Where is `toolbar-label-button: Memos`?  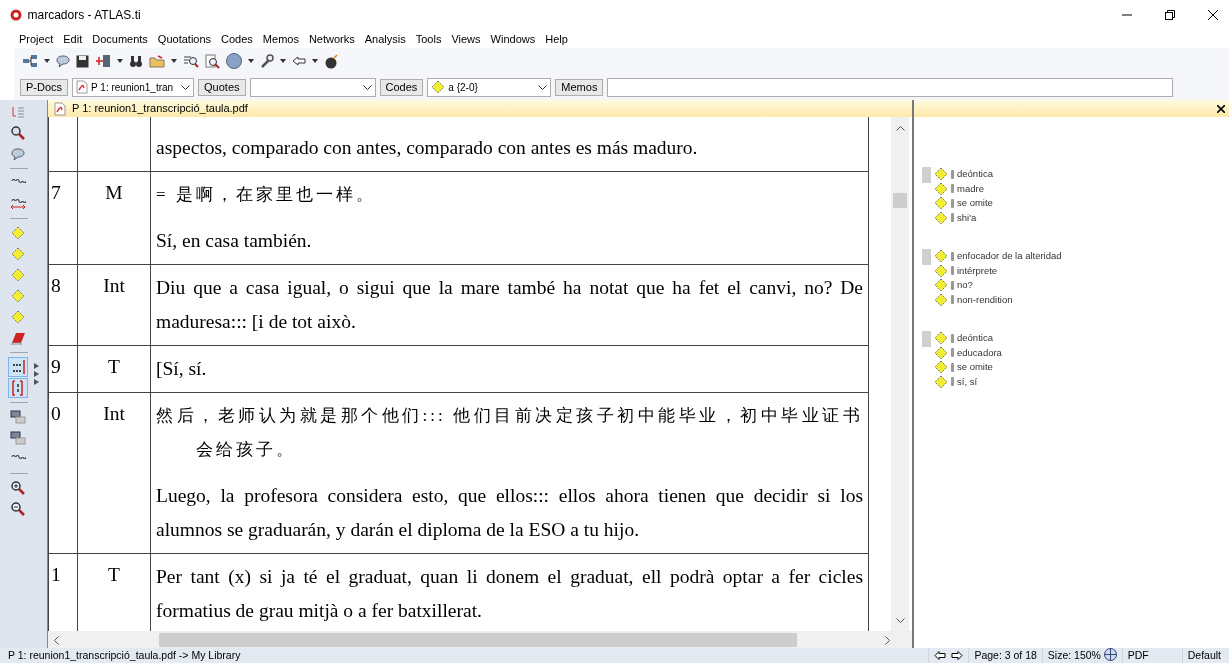 toolbar-label-button: Memos is located at coordinates (579, 87).